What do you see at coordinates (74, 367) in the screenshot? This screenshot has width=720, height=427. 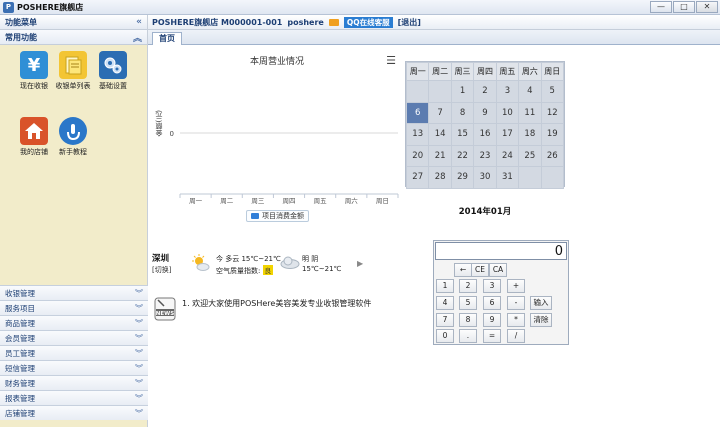 I see `sidebar-item-sms-management: 短信管理 ︾` at bounding box center [74, 367].